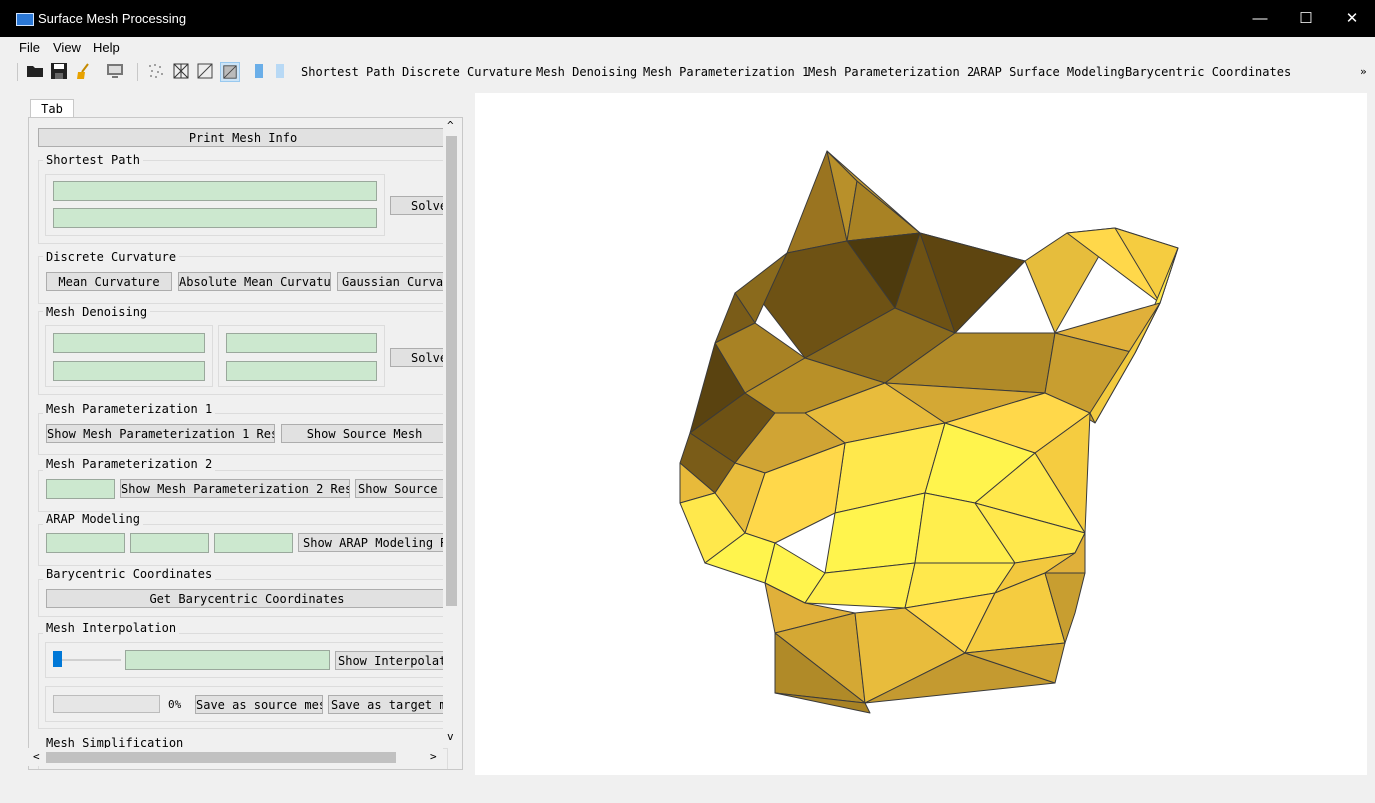 The image size is (1375, 803). Describe the element at coordinates (215, 191) in the screenshot. I see `shortest-path-start-input` at that location.